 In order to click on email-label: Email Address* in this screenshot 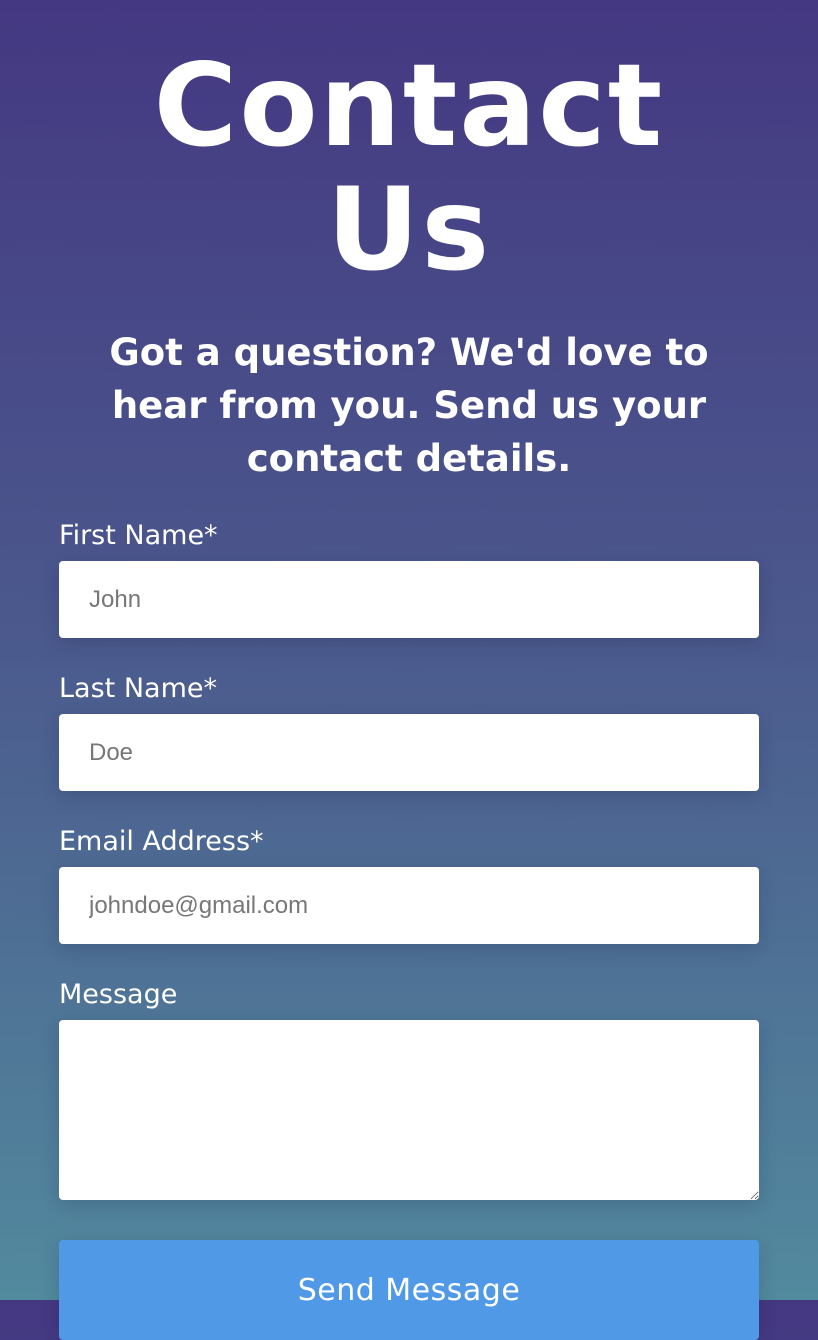, I will do `click(161, 841)`.